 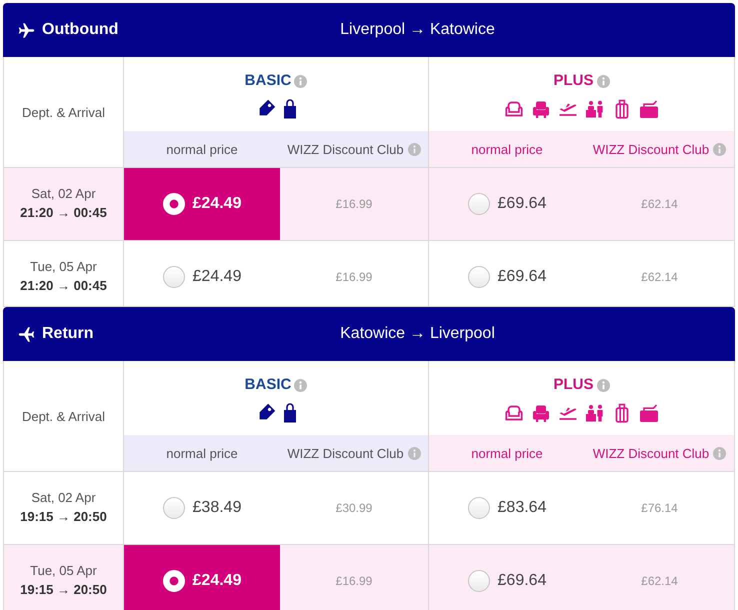 I want to click on section-title: Return, so click(x=68, y=334).